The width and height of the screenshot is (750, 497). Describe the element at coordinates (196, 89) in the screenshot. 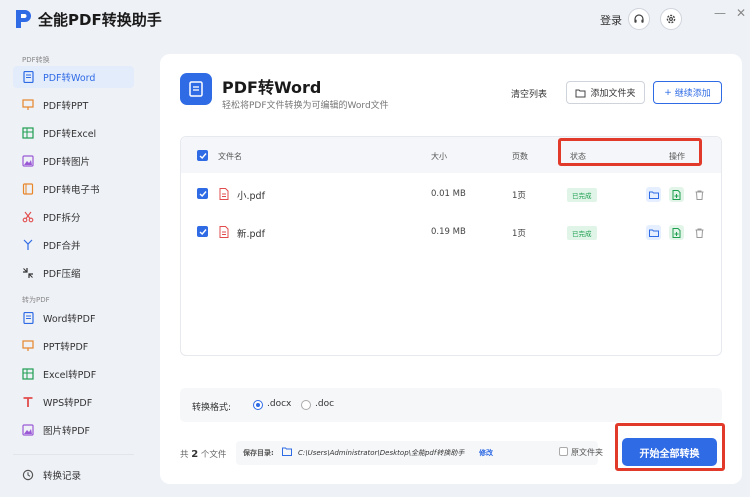

I see `pdf-to-word-icon` at that location.